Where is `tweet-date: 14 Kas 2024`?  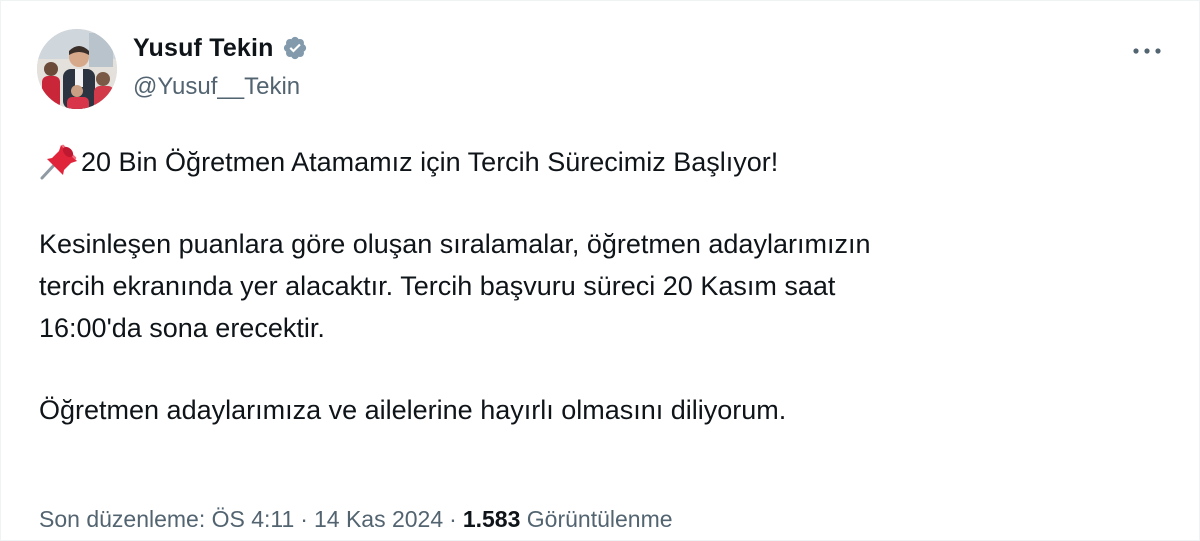 tweet-date: 14 Kas 2024 is located at coordinates (378, 519).